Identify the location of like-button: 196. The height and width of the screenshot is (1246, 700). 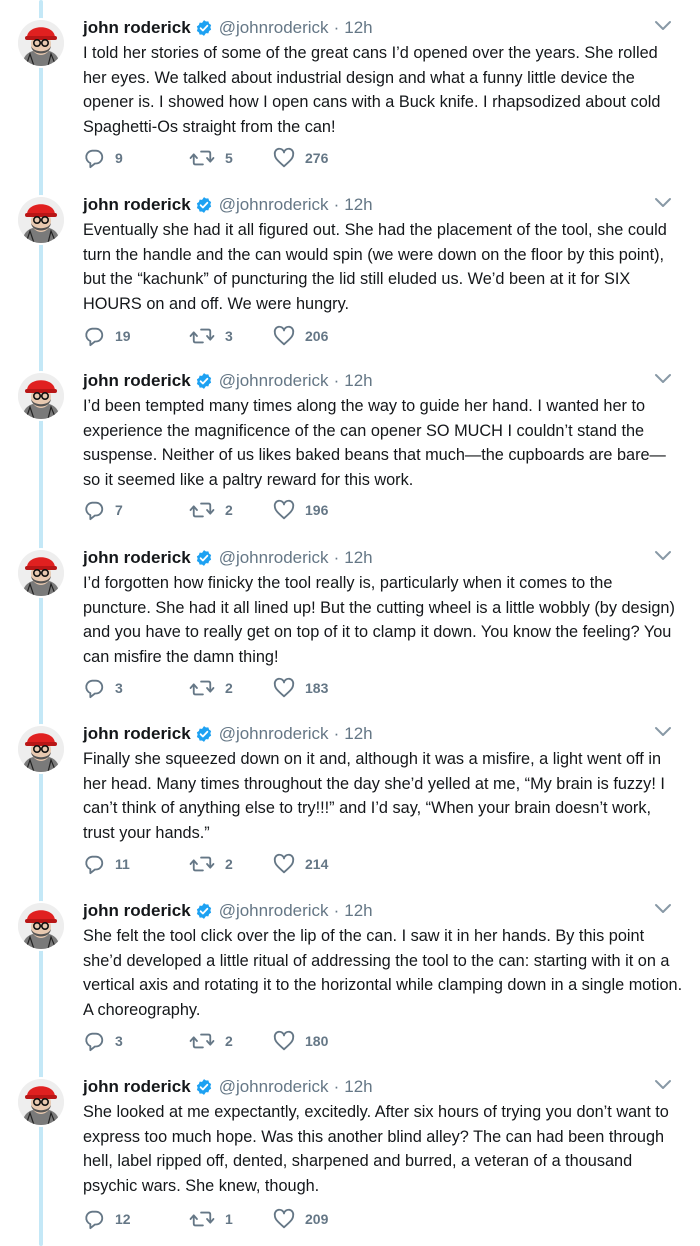
(300, 510).